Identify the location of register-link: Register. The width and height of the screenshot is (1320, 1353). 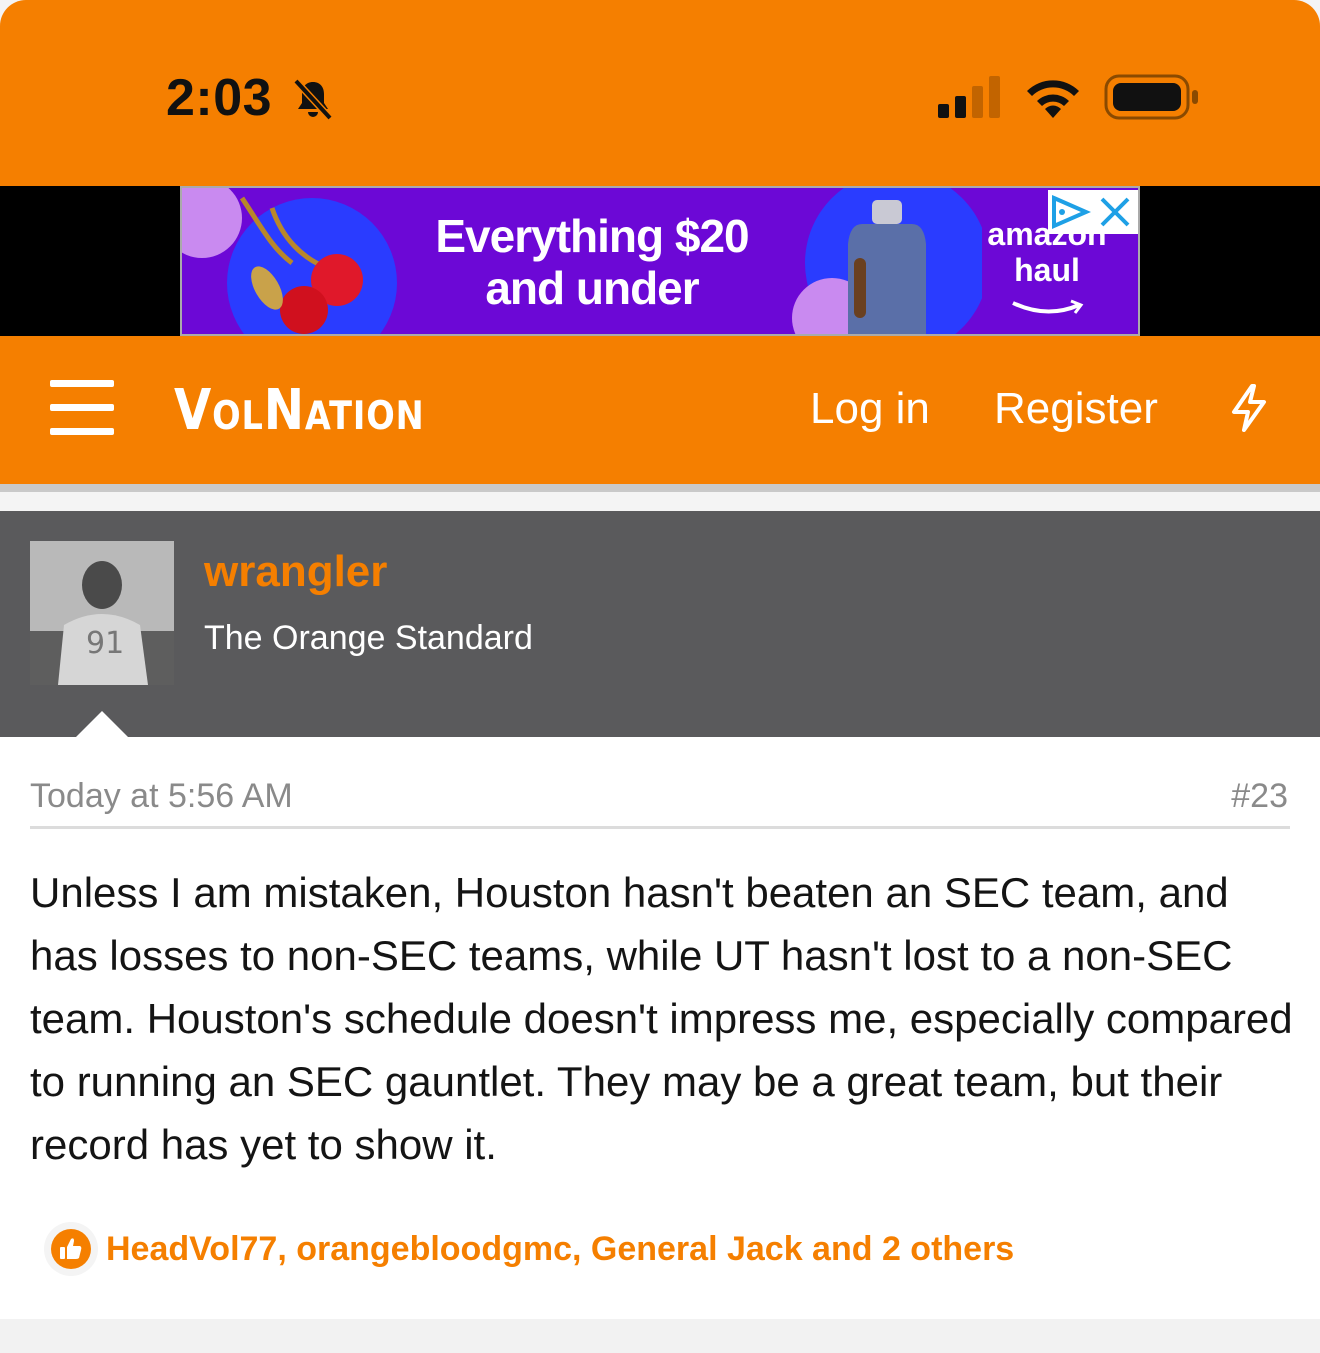
(1076, 409).